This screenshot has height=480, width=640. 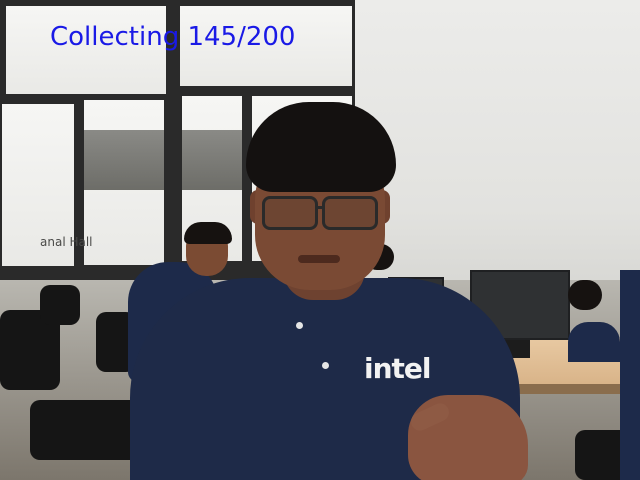 What do you see at coordinates (398, 368) in the screenshot?
I see `shirt-logo: intel` at bounding box center [398, 368].